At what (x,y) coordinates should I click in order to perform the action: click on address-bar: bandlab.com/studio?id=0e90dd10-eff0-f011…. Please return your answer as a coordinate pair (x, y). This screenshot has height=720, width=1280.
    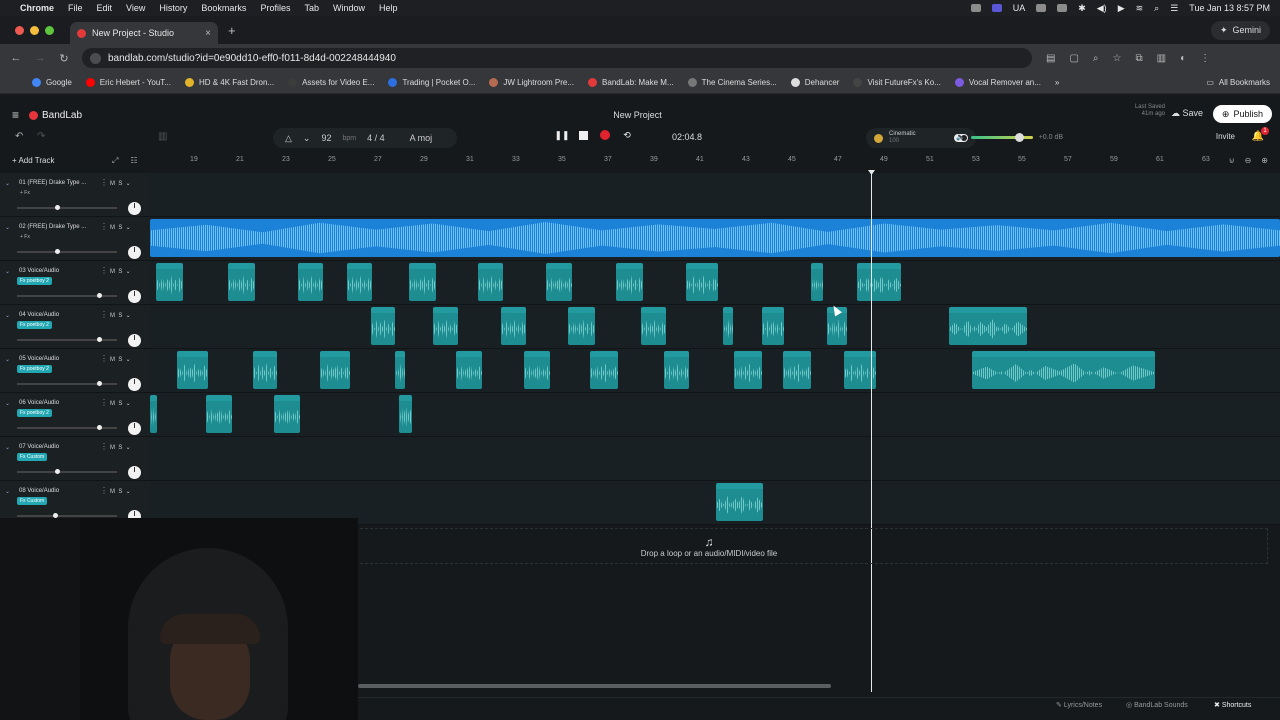
    Looking at the image, I should click on (557, 58).